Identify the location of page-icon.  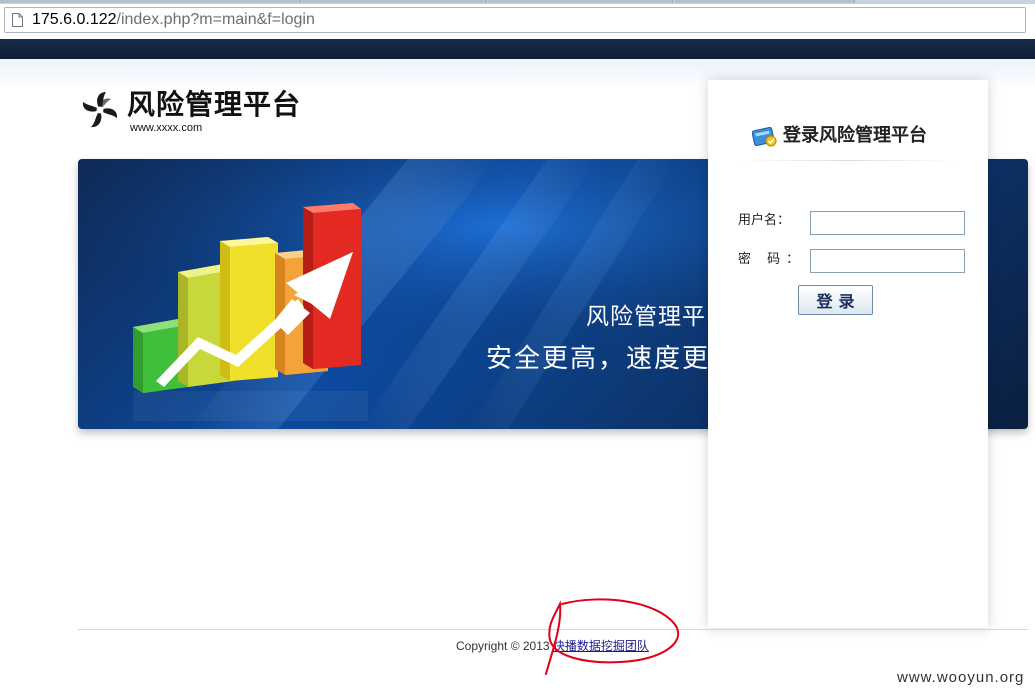
(17, 20).